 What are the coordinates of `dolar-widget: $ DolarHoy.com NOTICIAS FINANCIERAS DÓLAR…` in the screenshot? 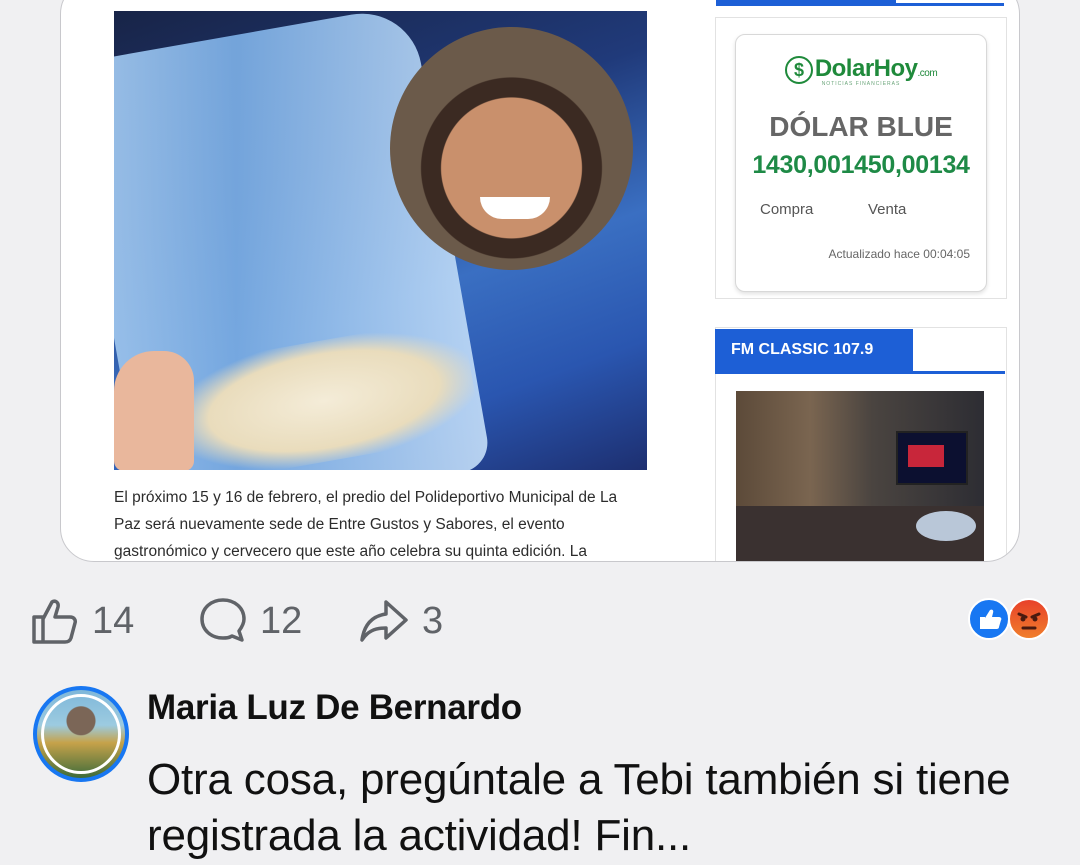 It's located at (861, 163).